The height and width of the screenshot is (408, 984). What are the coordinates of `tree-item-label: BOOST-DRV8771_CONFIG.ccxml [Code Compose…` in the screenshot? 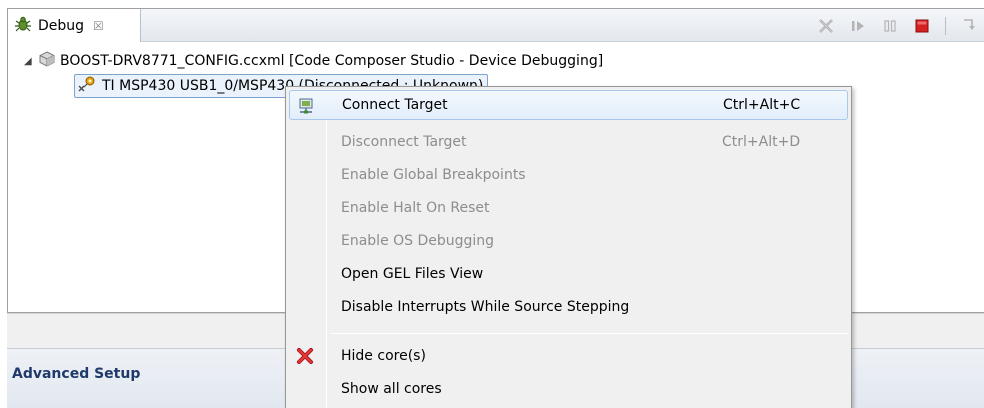 It's located at (332, 61).